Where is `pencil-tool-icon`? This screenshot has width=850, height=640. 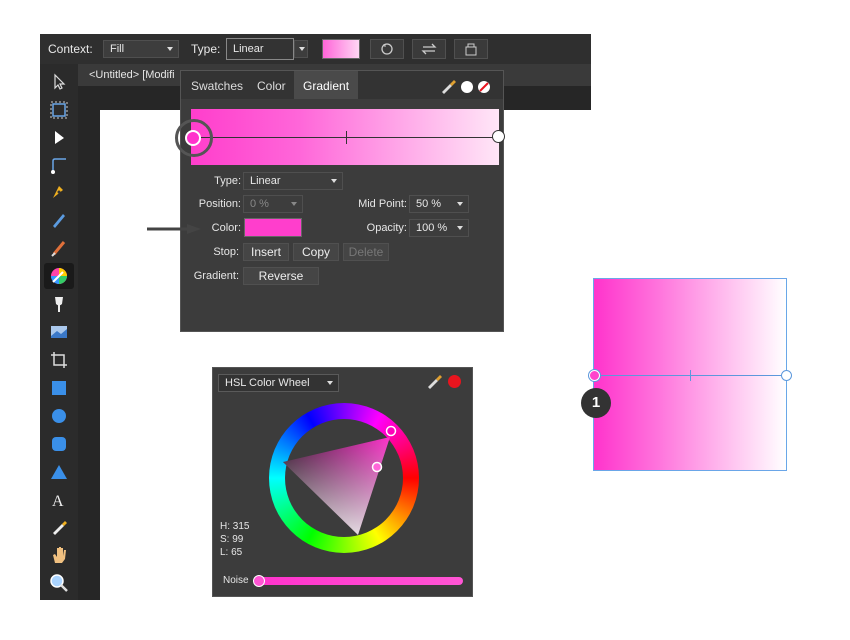
pencil-tool-icon is located at coordinates (59, 220).